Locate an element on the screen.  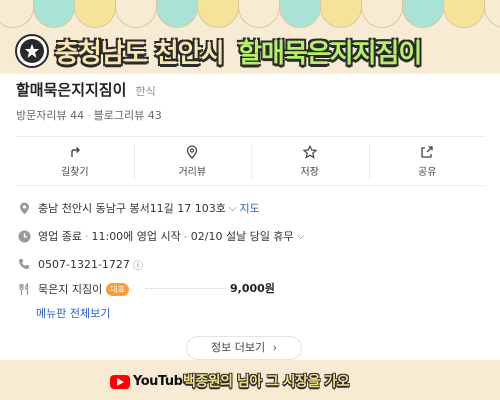
blog-reviews-link: 블로그리뷰 43 is located at coordinates (128, 115).